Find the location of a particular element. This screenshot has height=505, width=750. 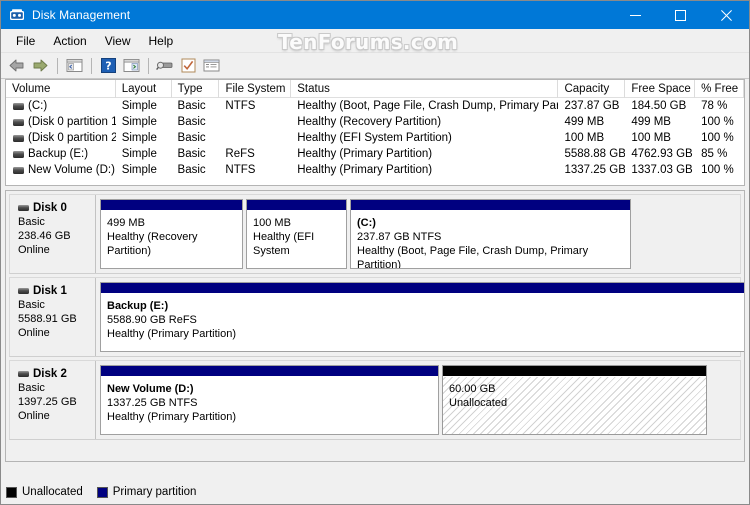

cell-free_space: 1337.03 GB is located at coordinates (662, 170).